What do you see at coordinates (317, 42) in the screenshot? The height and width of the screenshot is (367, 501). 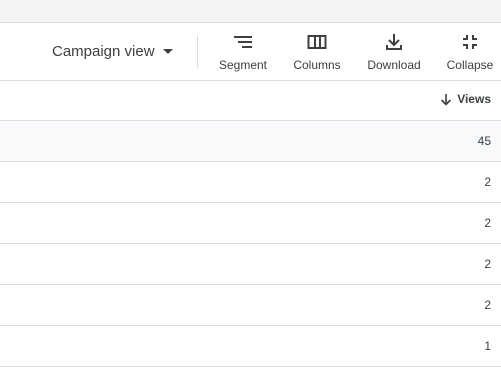 I see `columns-icon` at bounding box center [317, 42].